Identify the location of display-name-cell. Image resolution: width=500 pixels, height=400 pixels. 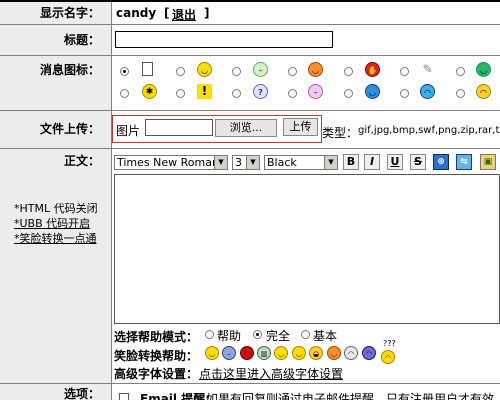
(306, 13).